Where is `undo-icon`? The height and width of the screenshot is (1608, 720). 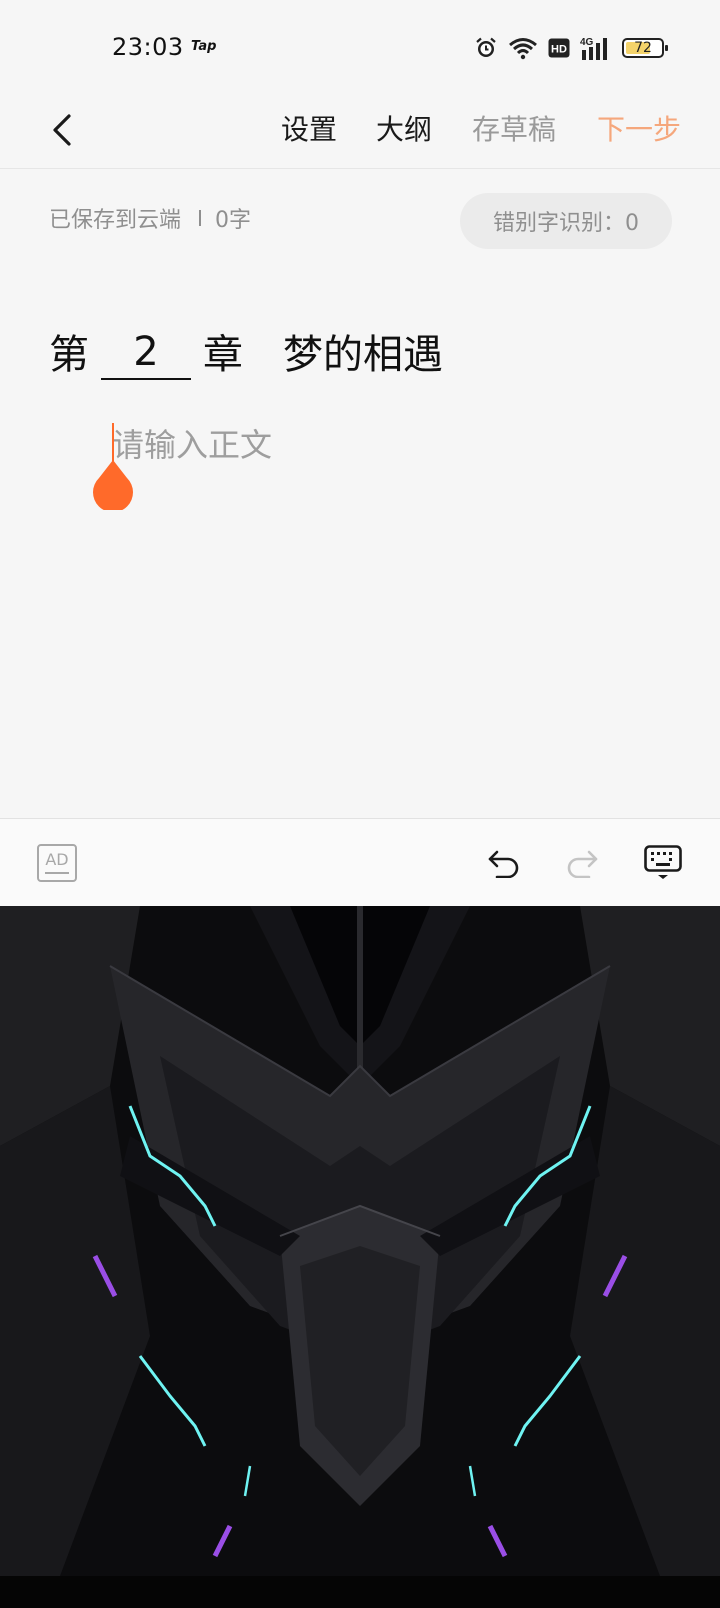 undo-icon is located at coordinates (503, 864).